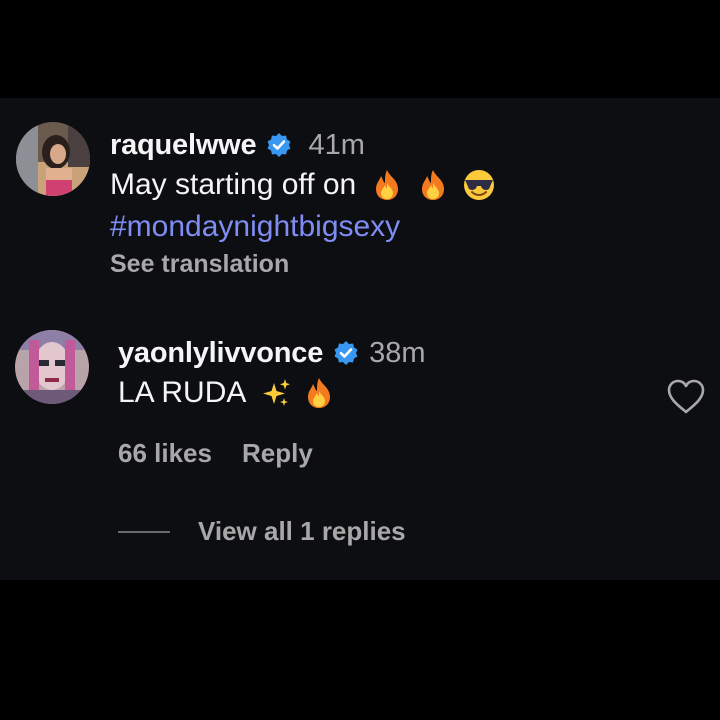 Image resolution: width=720 pixels, height=720 pixels. I want to click on replies-divider, so click(144, 531).